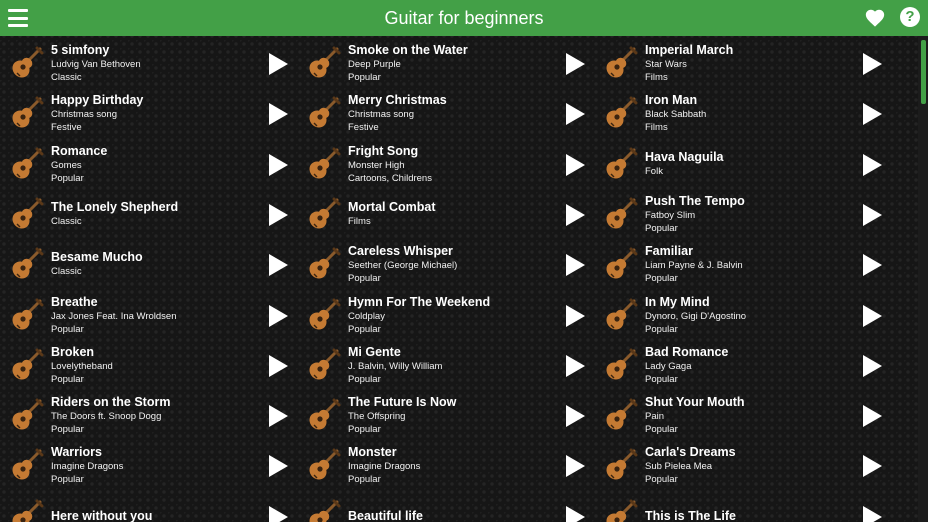  I want to click on song-item: Familiar Liam Payne & J. Balvin Popular, so click(742, 264).